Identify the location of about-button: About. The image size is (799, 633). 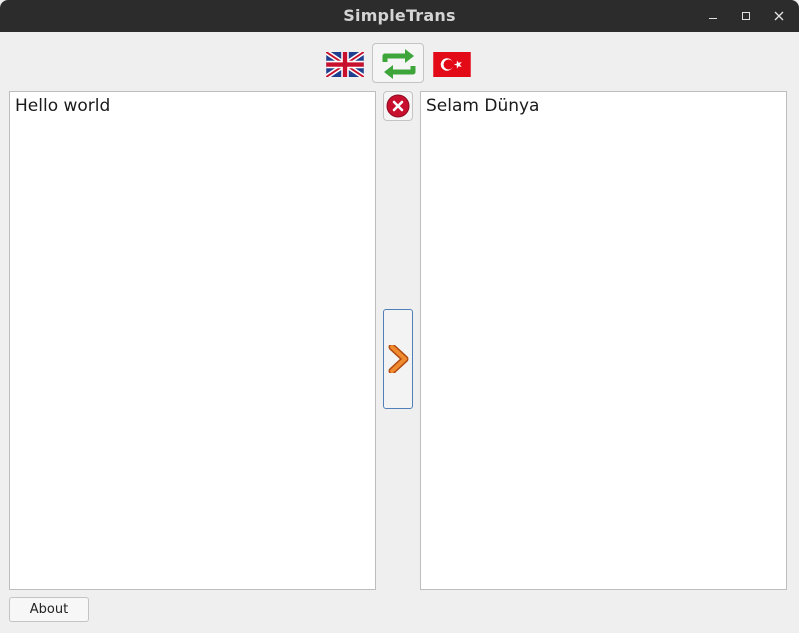
(49, 609).